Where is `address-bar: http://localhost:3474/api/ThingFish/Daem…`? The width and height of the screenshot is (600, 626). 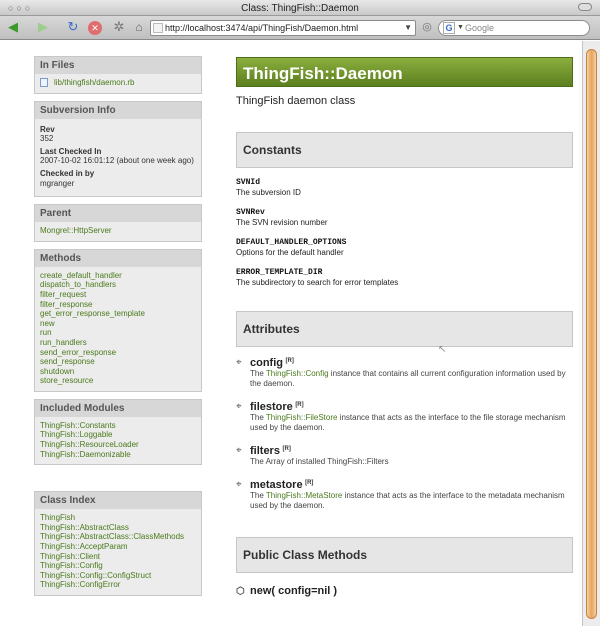
address-bar: http://localhost:3474/api/ThingFish/Daem… is located at coordinates (283, 28).